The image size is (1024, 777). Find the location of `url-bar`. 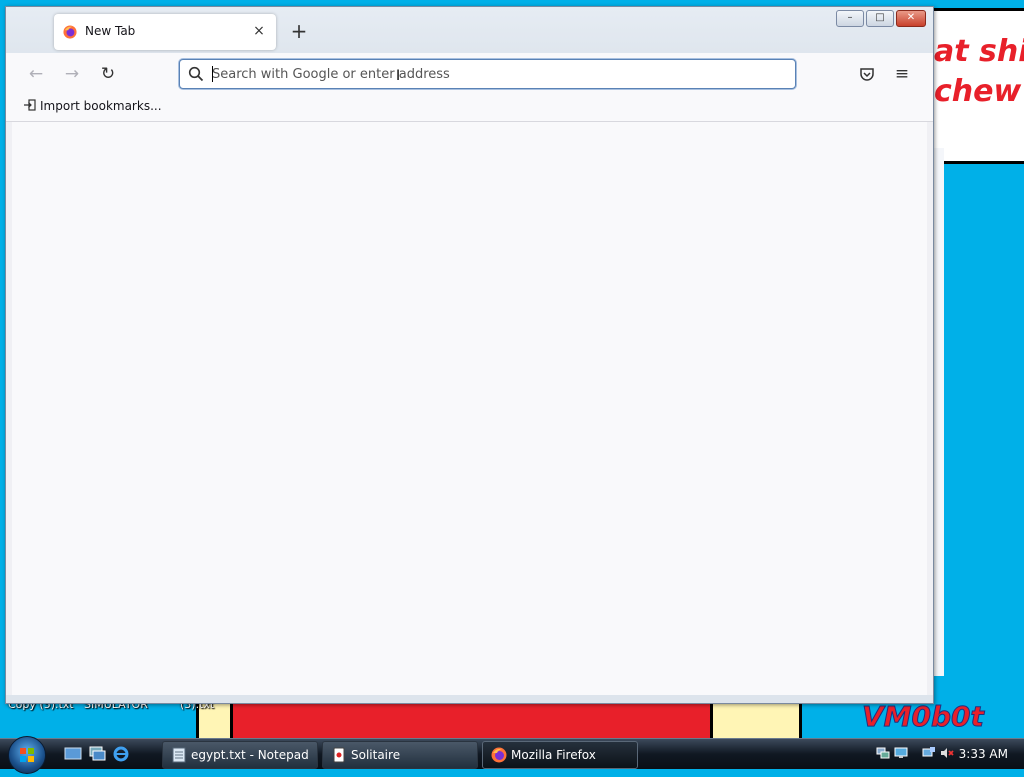

url-bar is located at coordinates (487, 74).